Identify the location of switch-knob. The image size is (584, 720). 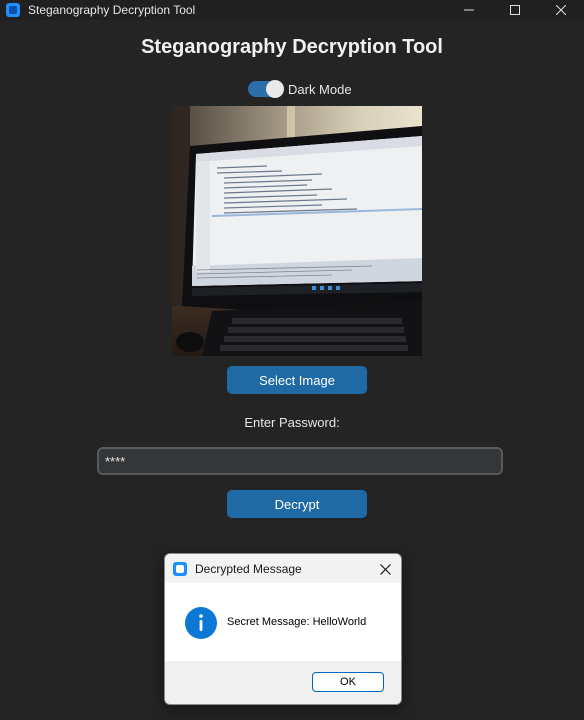
(275, 89).